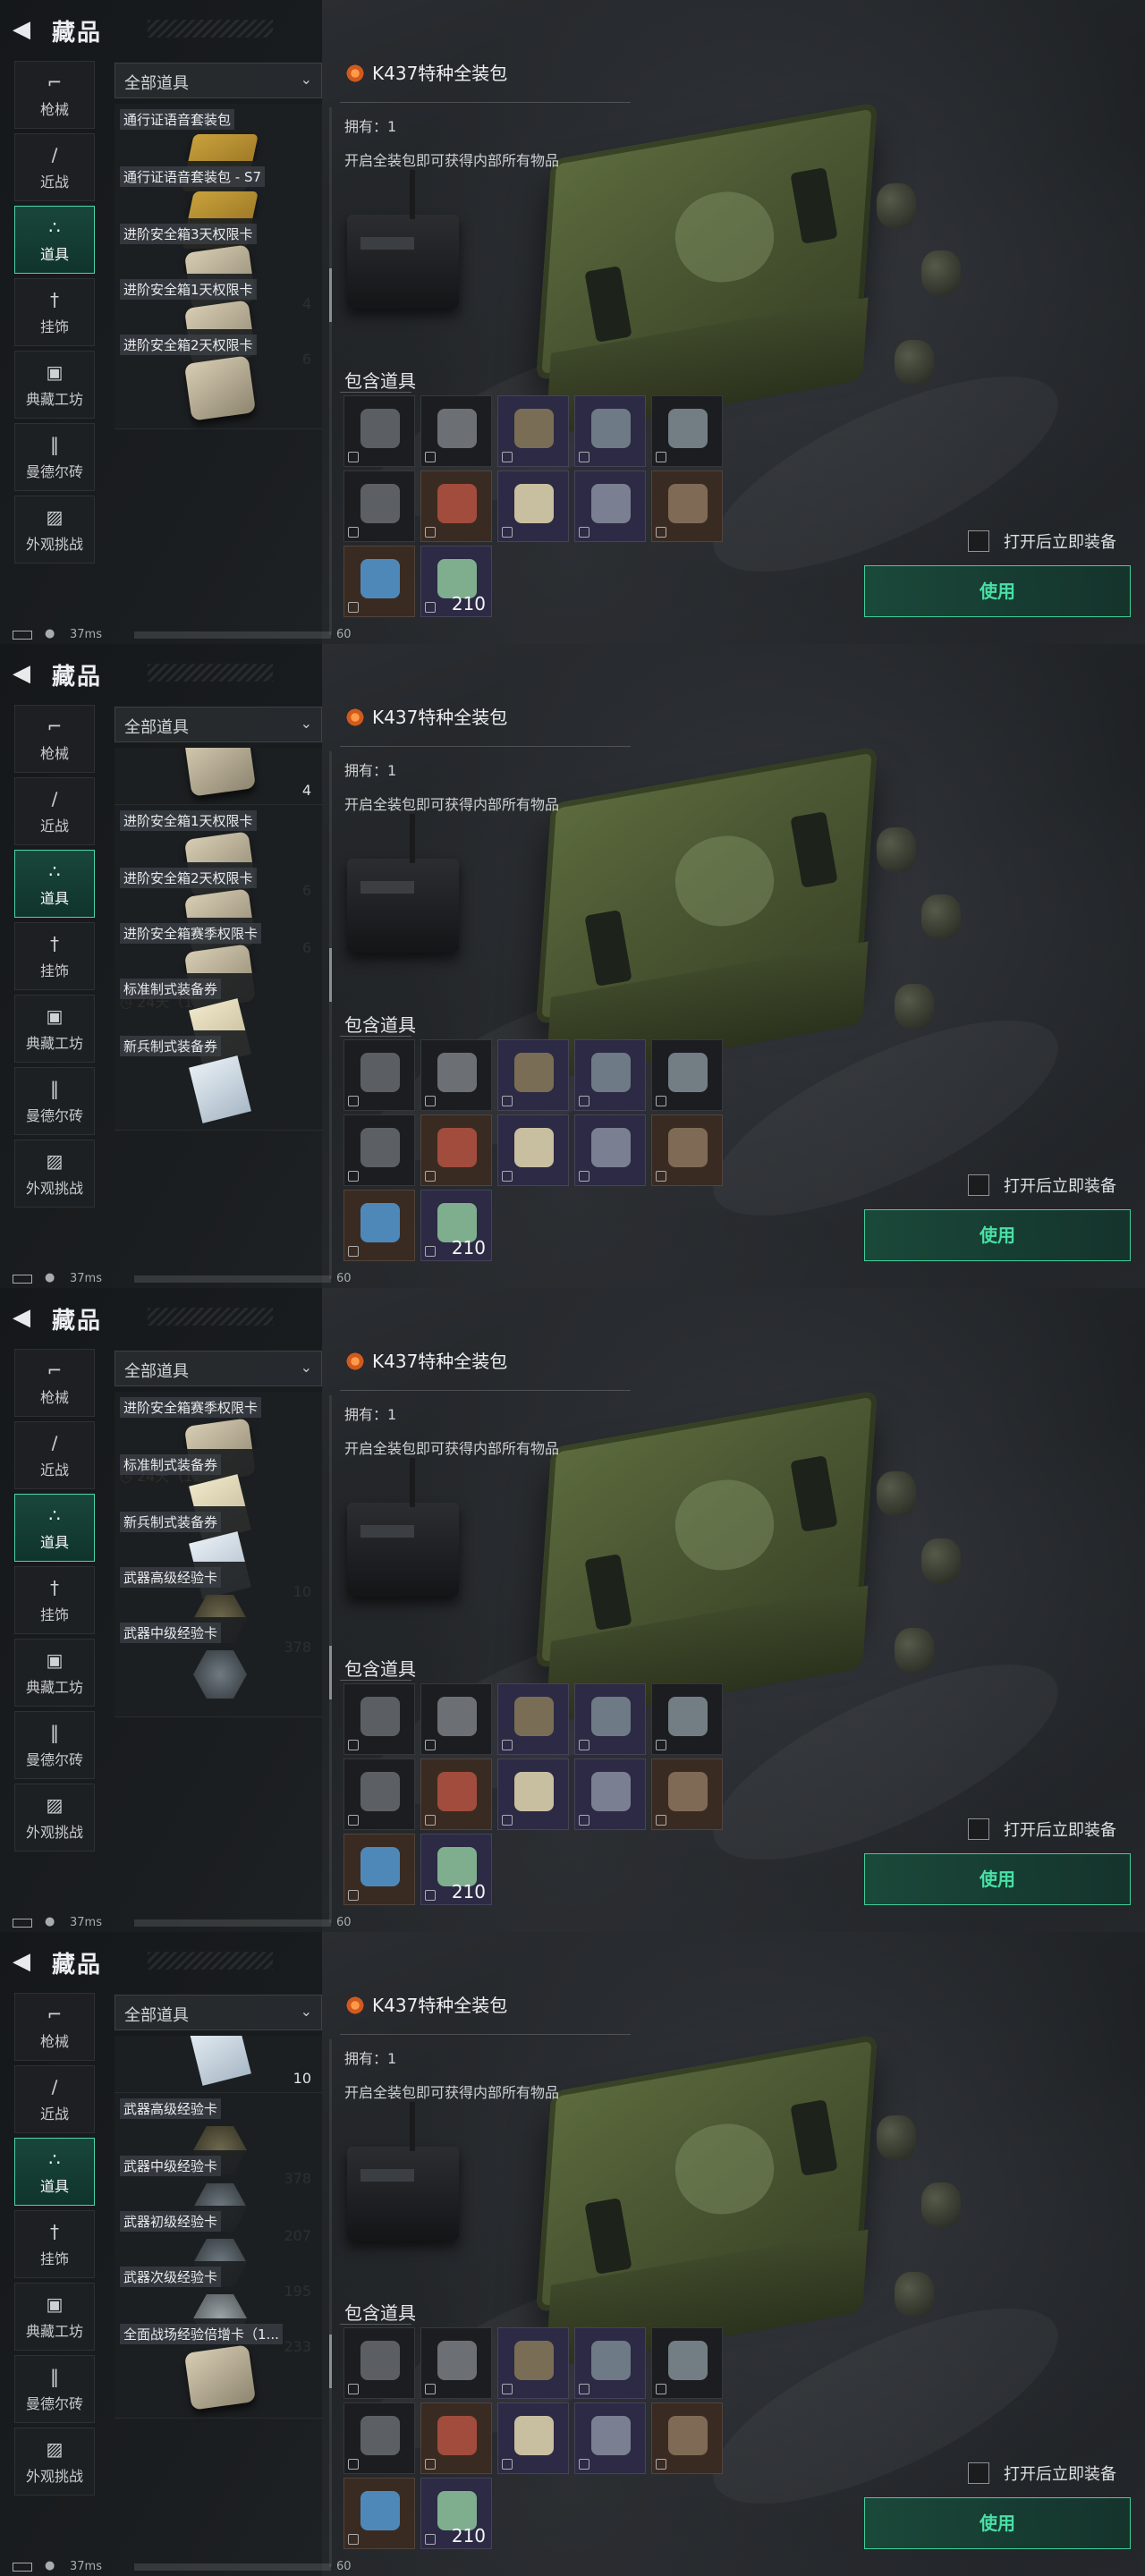 The image size is (1145, 2576). Describe the element at coordinates (218, 379) in the screenshot. I see `list-item: 进阶安全箱2天权限卡` at that location.